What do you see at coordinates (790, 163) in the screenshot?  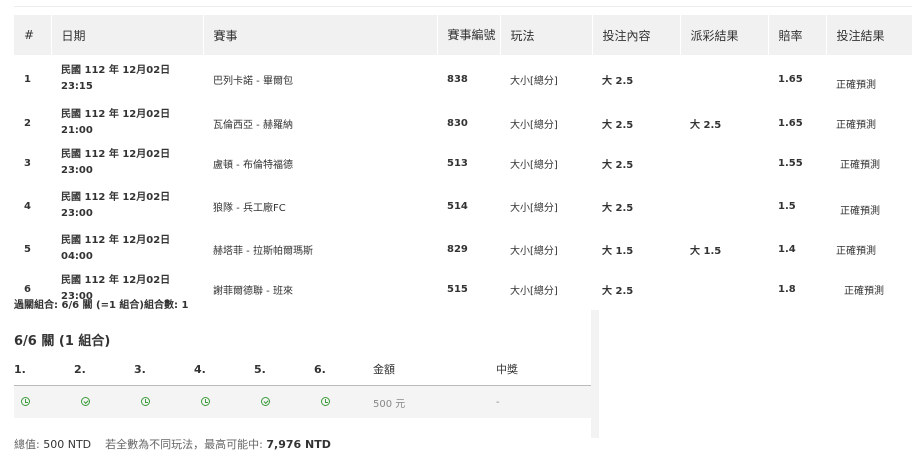 I see `row-odds: 1.55` at bounding box center [790, 163].